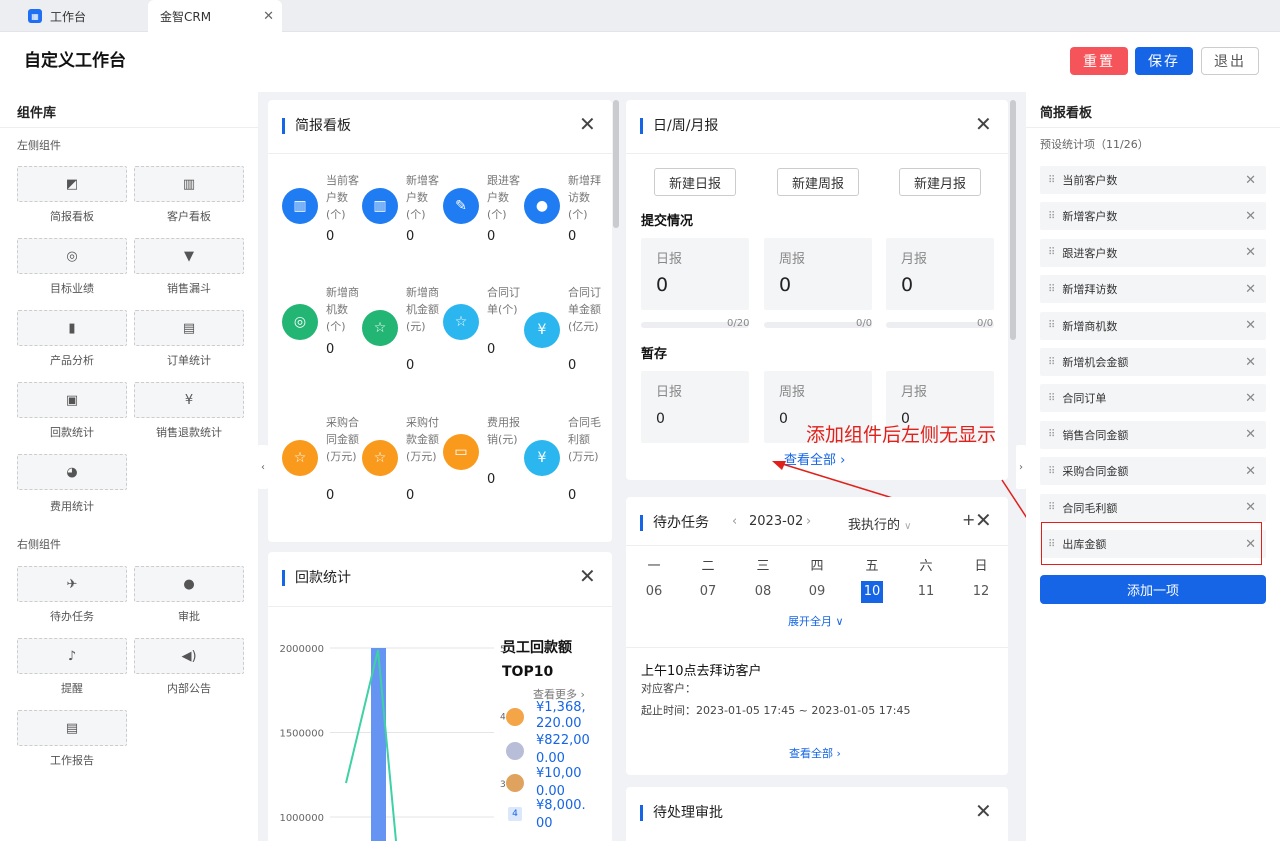  What do you see at coordinates (734, 521) in the screenshot?
I see `prev-month-icon: ‹` at bounding box center [734, 521].